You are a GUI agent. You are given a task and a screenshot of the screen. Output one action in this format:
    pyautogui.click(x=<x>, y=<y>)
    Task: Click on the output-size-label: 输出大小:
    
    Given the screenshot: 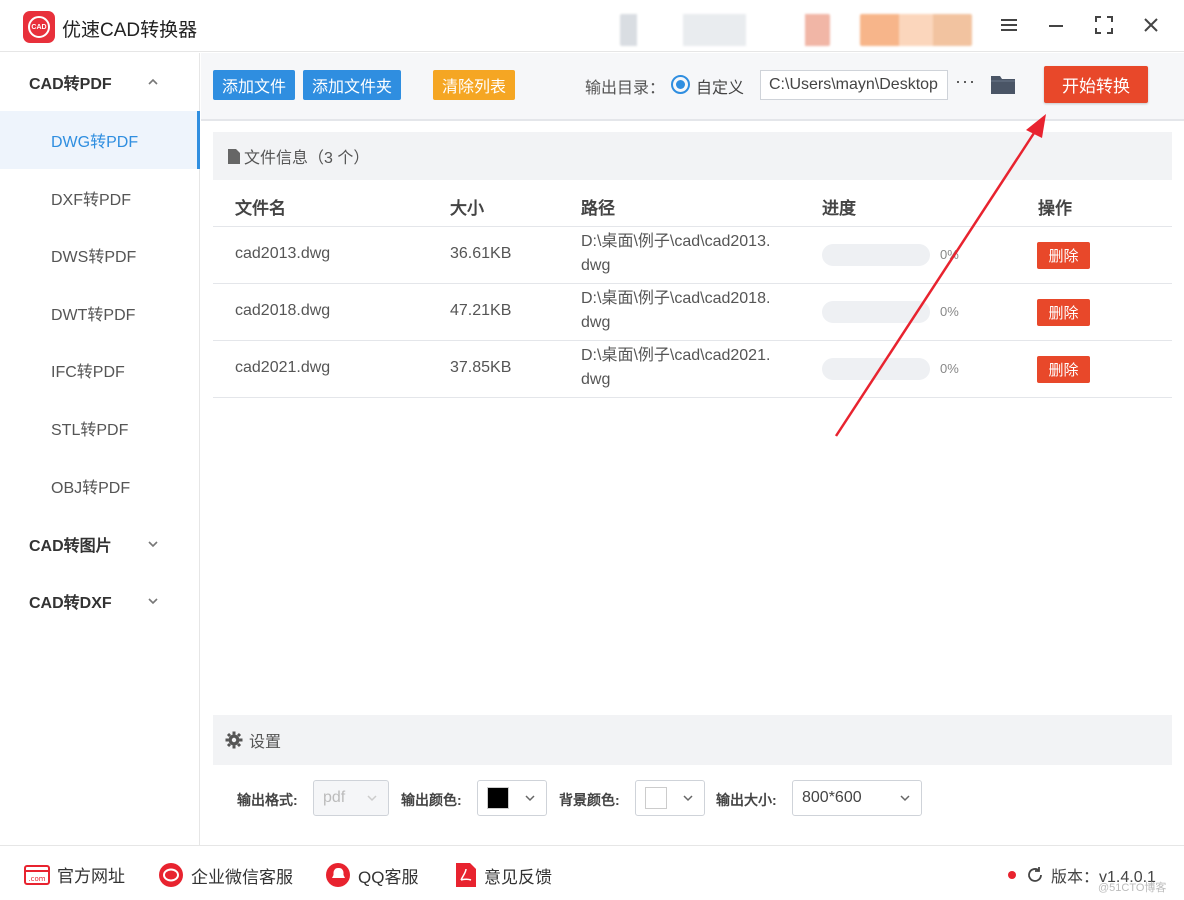 What is the action you would take?
    pyautogui.click(x=746, y=800)
    